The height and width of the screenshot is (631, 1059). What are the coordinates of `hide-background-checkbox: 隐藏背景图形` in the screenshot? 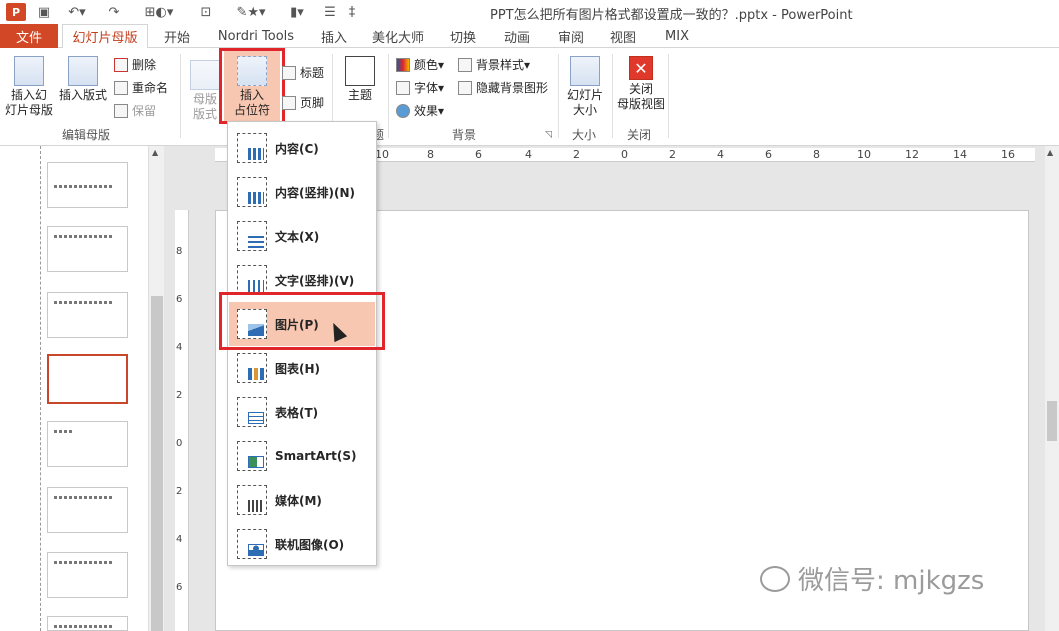 It's located at (503, 87).